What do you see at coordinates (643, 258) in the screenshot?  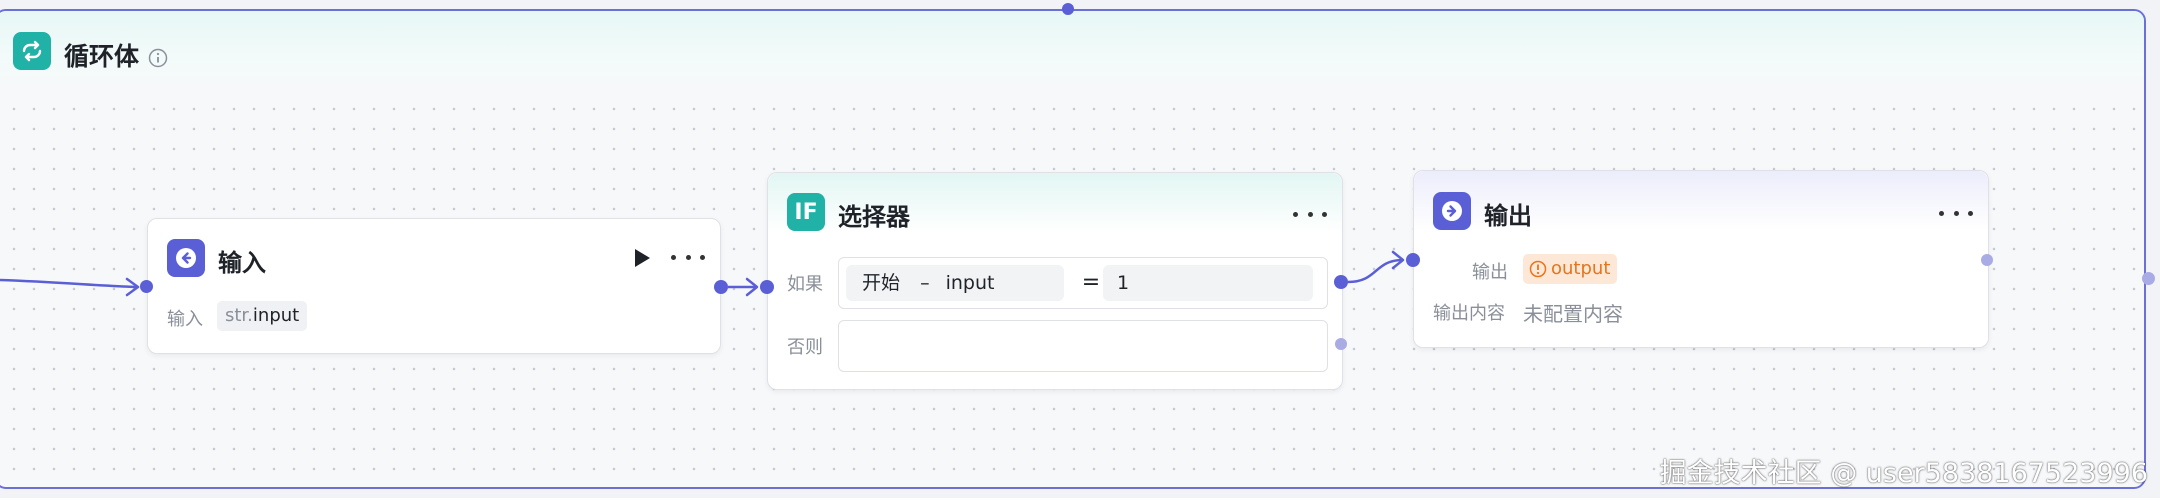 I see `run-icon` at bounding box center [643, 258].